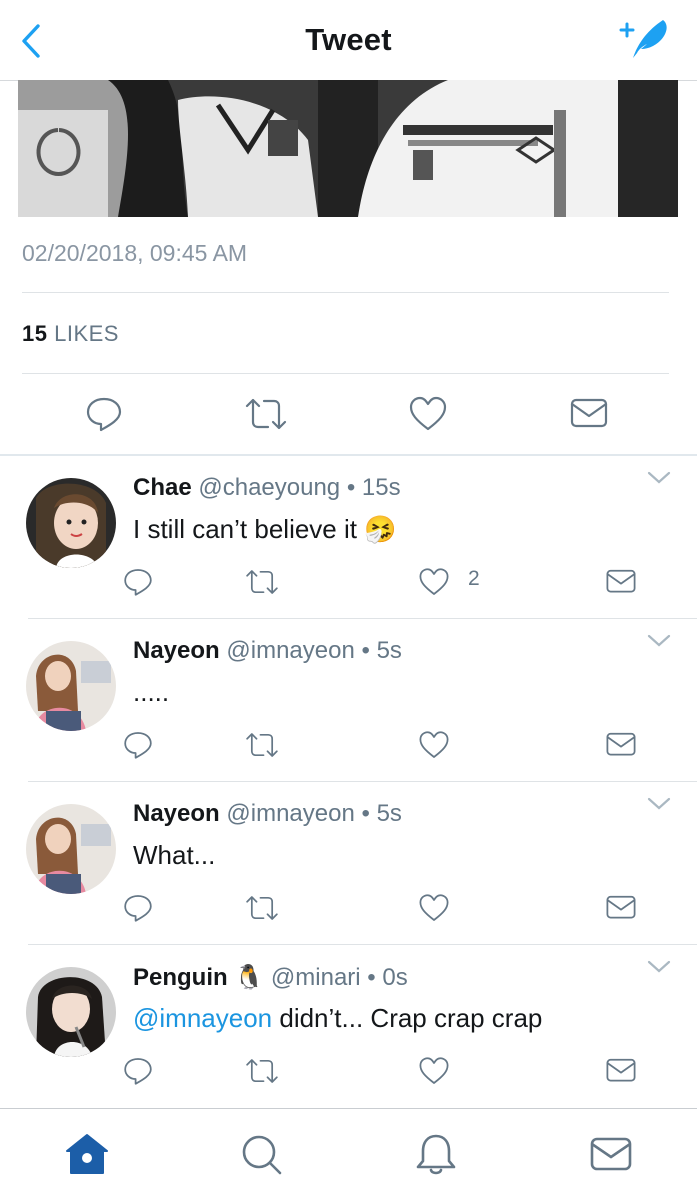 Image resolution: width=697 pixels, height=1201 pixels. Describe the element at coordinates (245, 529) in the screenshot. I see `reply-text-content: I still can’t believe it` at that location.